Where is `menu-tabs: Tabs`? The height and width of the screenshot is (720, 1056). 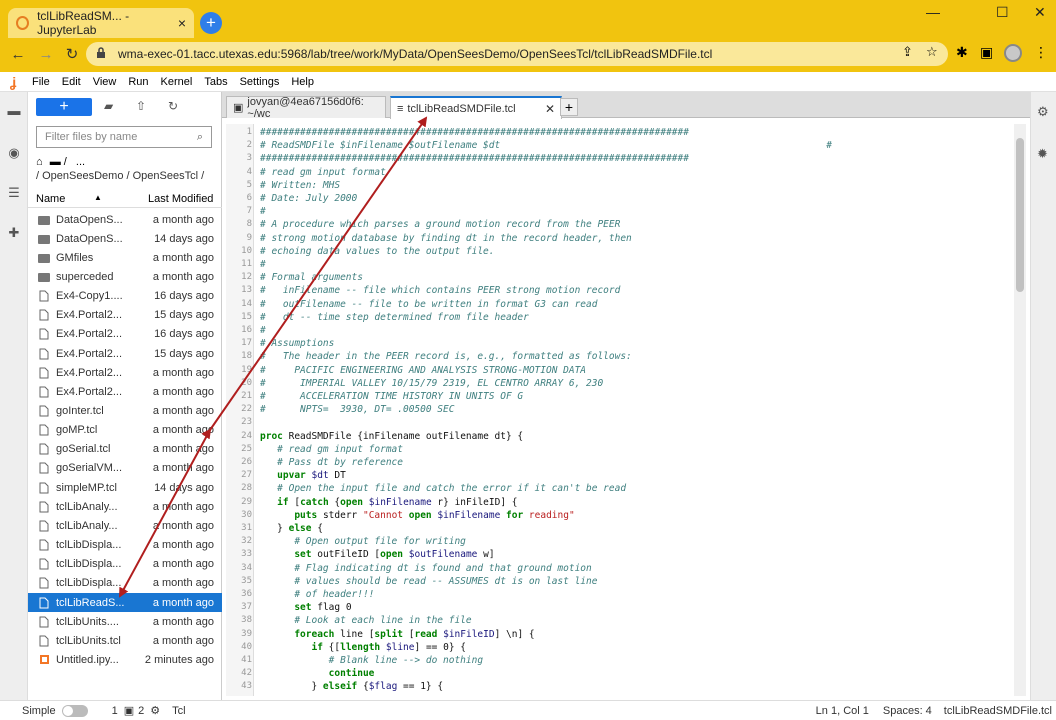 menu-tabs: Tabs is located at coordinates (215, 82).